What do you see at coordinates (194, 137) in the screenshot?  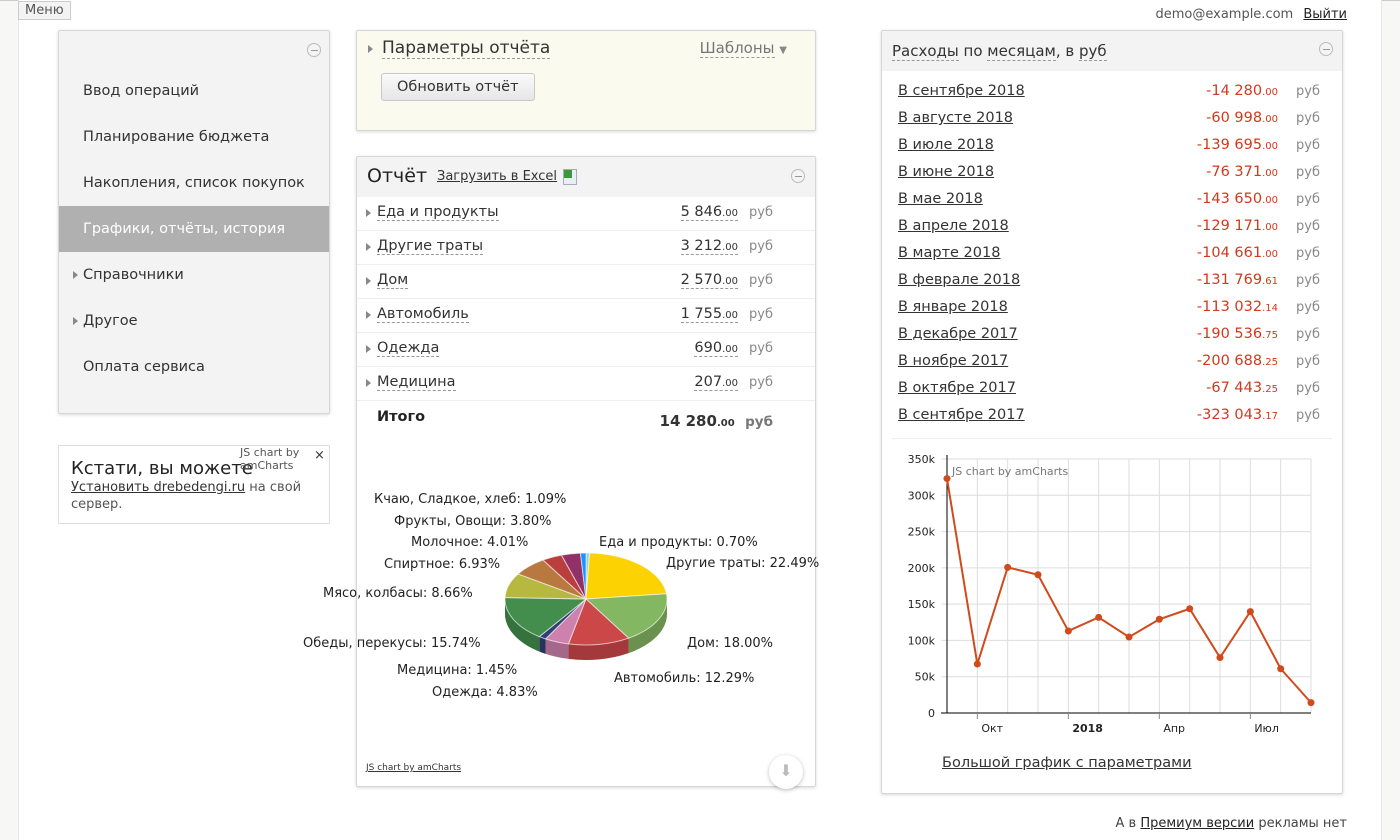 I see `sidebar-item: Планирование бюджета` at bounding box center [194, 137].